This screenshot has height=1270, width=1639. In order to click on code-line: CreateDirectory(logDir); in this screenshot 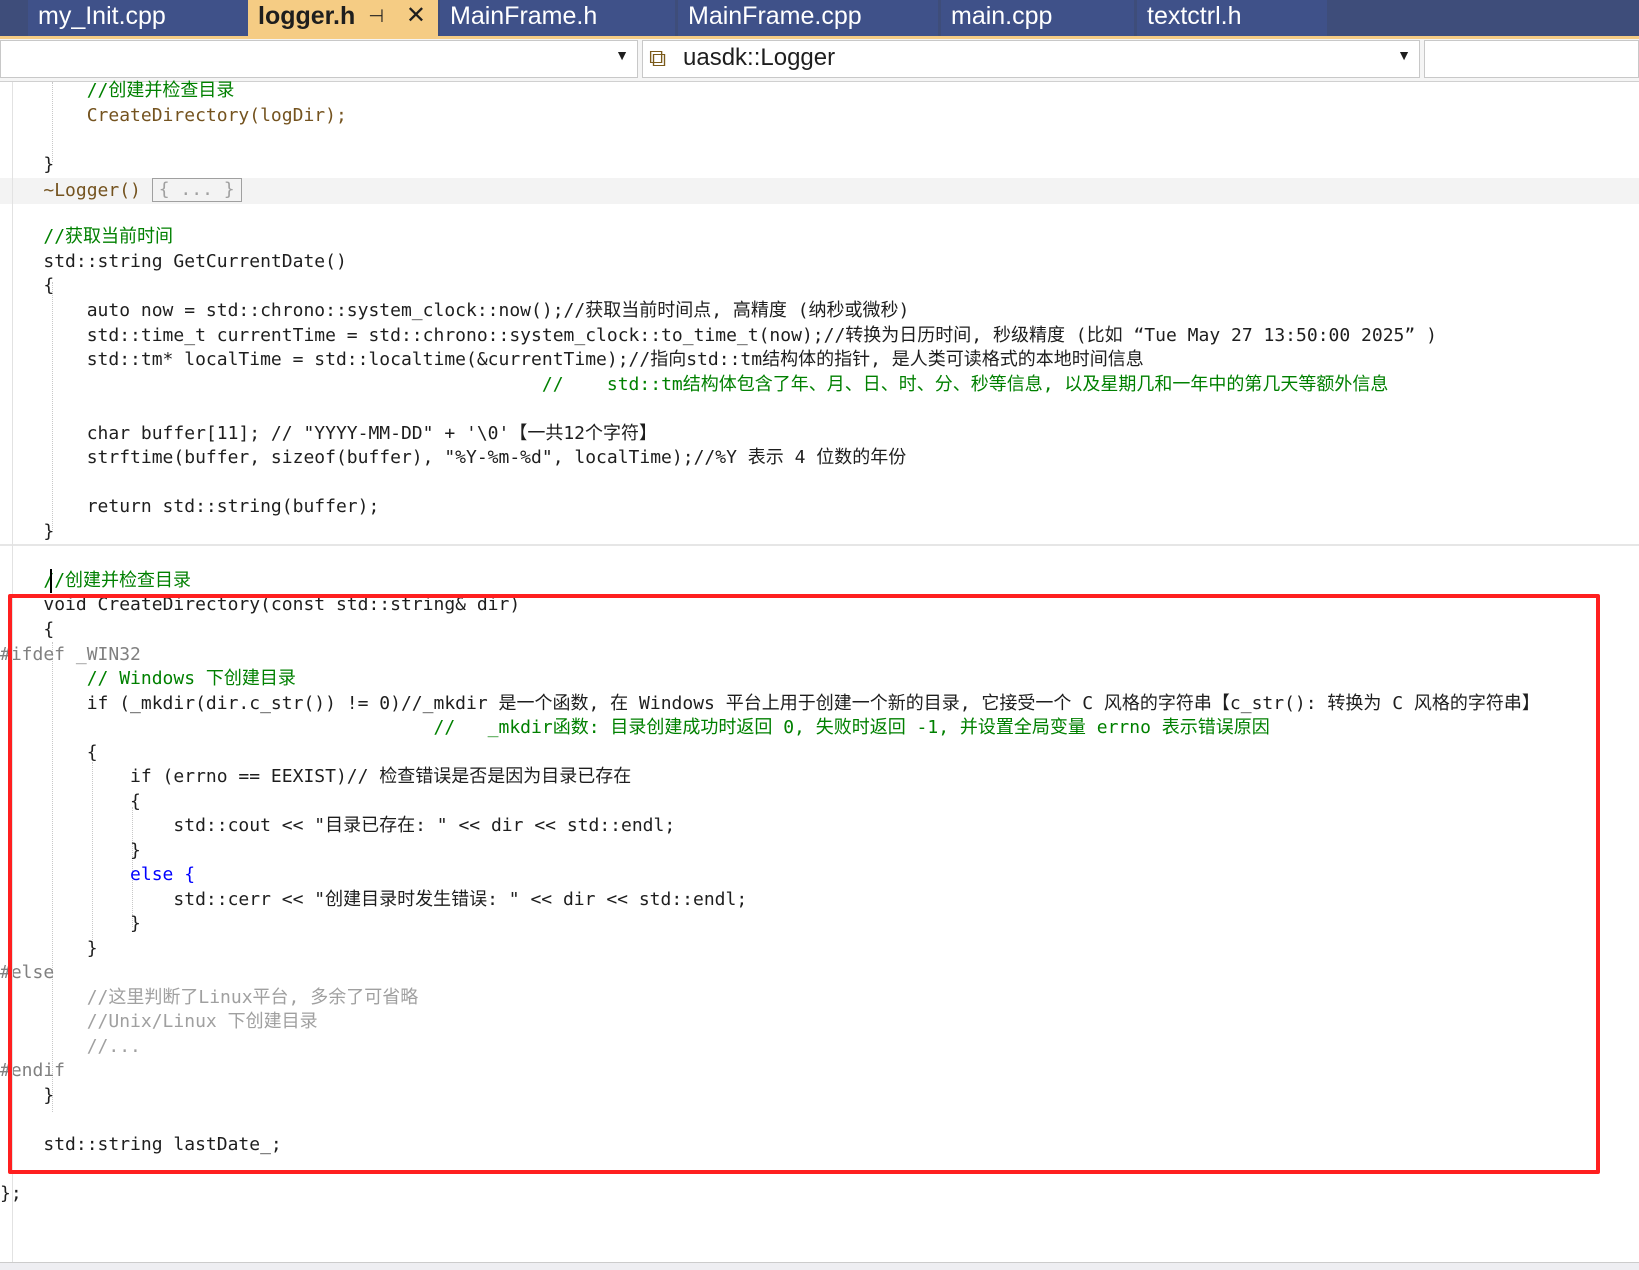, I will do `click(819, 115)`.